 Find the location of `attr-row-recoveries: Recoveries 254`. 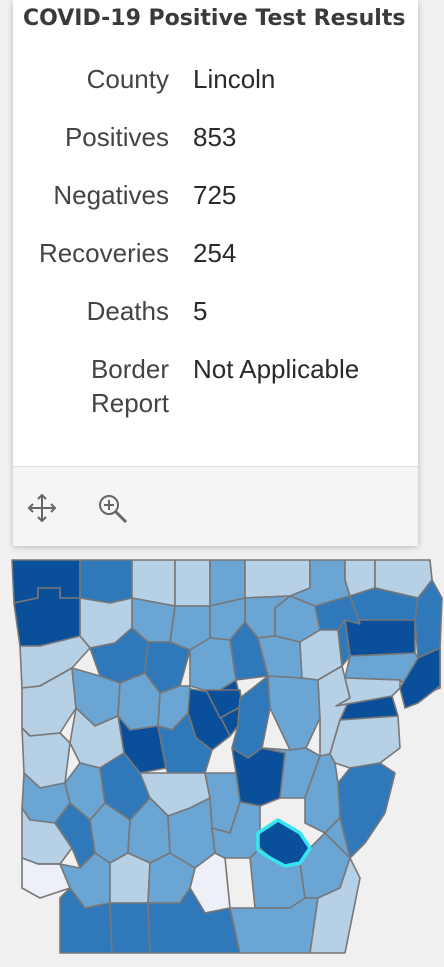

attr-row-recoveries: Recoveries 254 is located at coordinates (215, 253).